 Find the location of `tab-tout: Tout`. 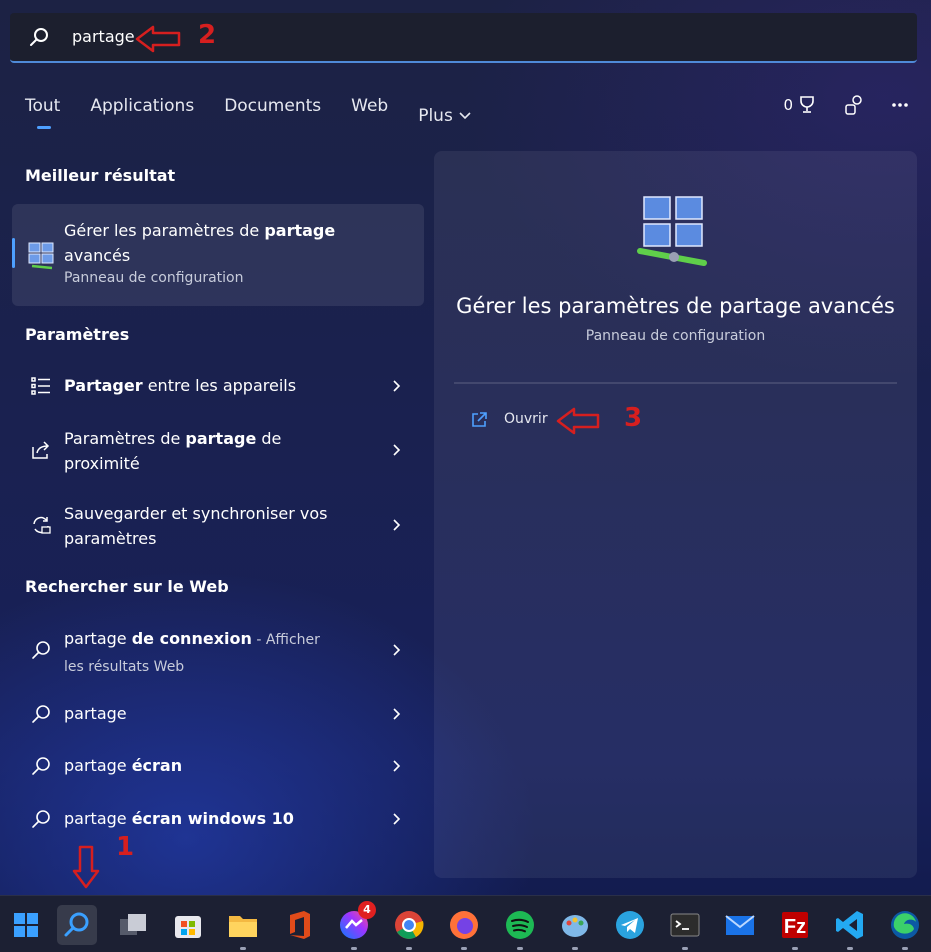

tab-tout: Tout is located at coordinates (42, 116).